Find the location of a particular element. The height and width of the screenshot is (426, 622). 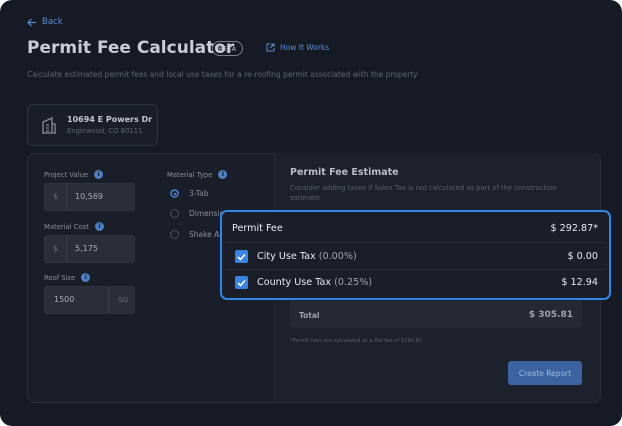

material-type-label: Material Type i is located at coordinates (197, 174).